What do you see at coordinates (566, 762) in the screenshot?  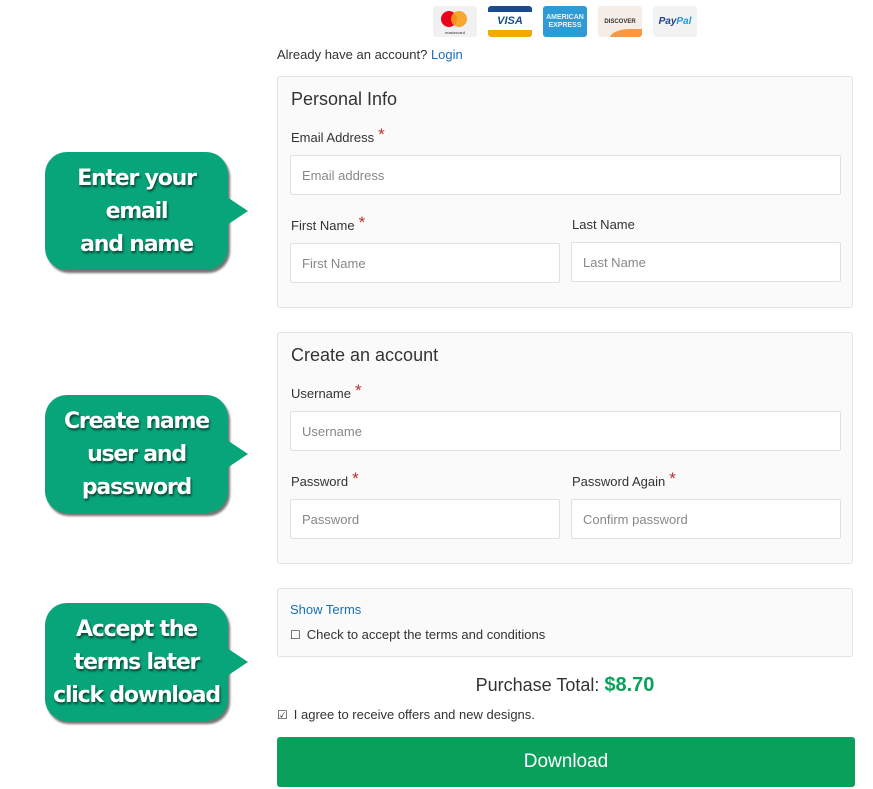 I see `download-button: Download` at bounding box center [566, 762].